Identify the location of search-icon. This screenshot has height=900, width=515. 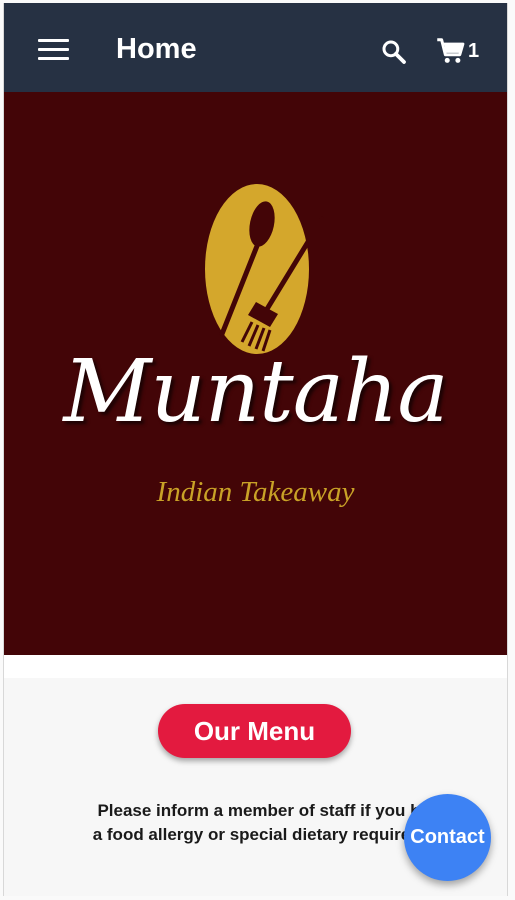
(394, 52).